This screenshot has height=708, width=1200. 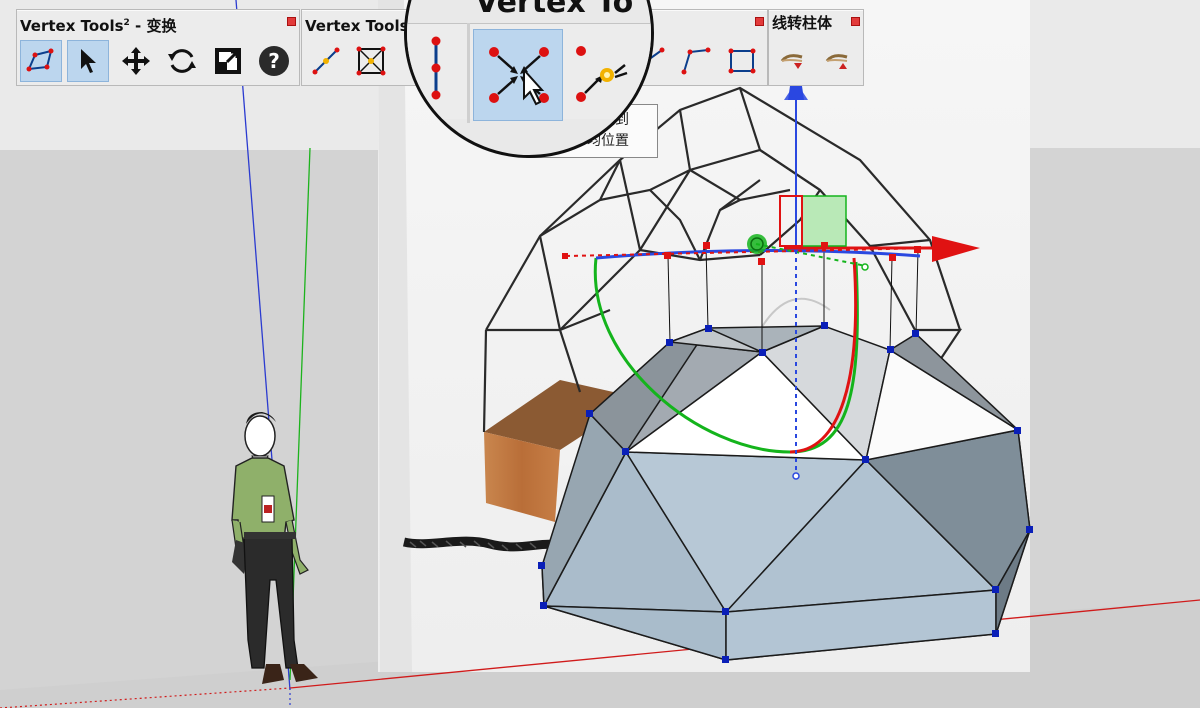 I want to click on point-to-average-icon, so click(x=602, y=74).